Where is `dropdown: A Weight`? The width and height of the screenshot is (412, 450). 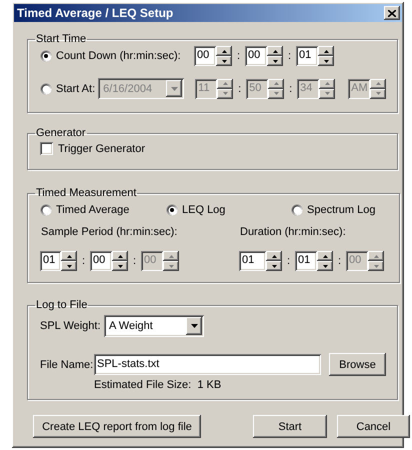 dropdown: A Weight is located at coordinates (154, 326).